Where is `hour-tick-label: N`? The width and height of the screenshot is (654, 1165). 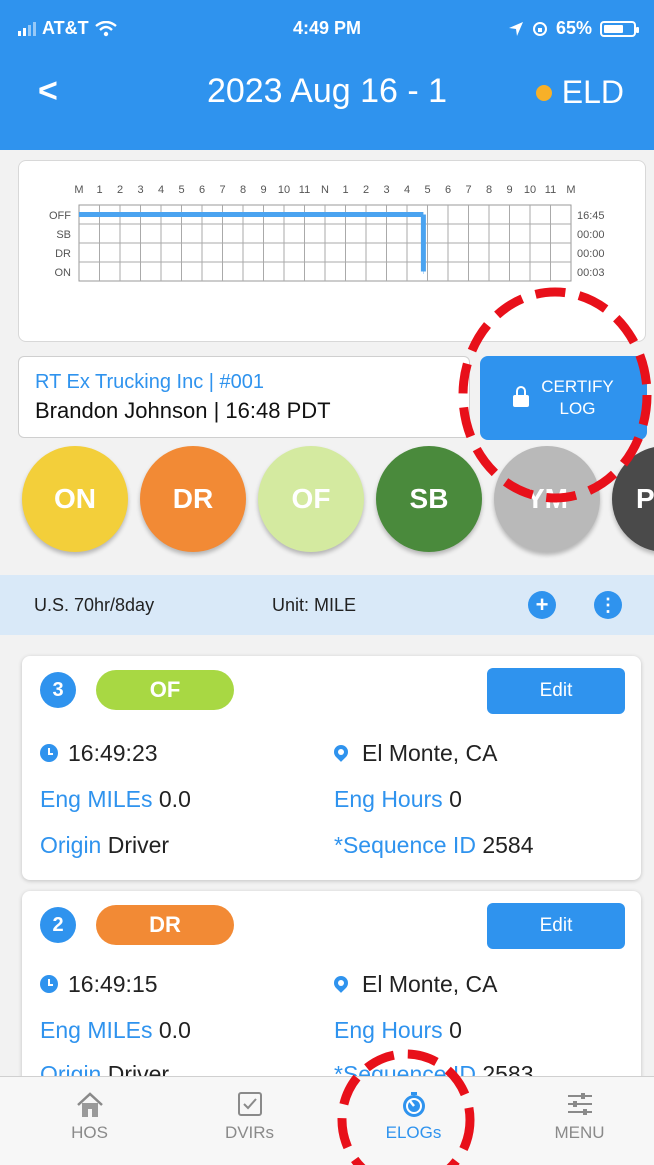
hour-tick-label: N is located at coordinates (325, 190).